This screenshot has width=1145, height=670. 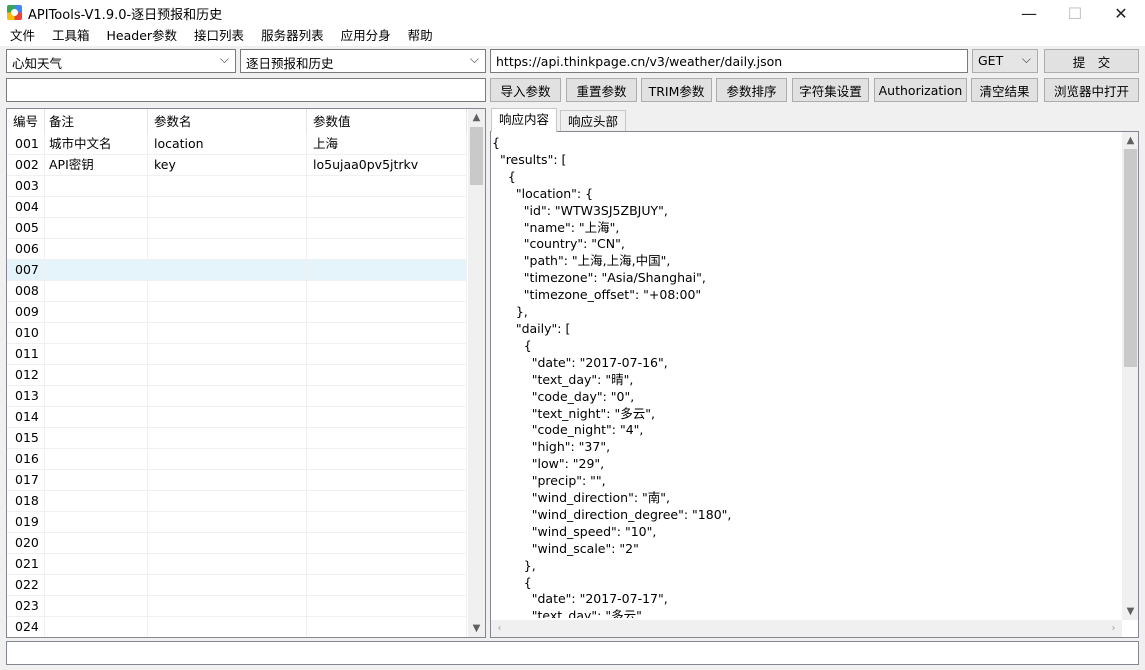 What do you see at coordinates (227, 121) in the screenshot?
I see `header-param-name: 参数名` at bounding box center [227, 121].